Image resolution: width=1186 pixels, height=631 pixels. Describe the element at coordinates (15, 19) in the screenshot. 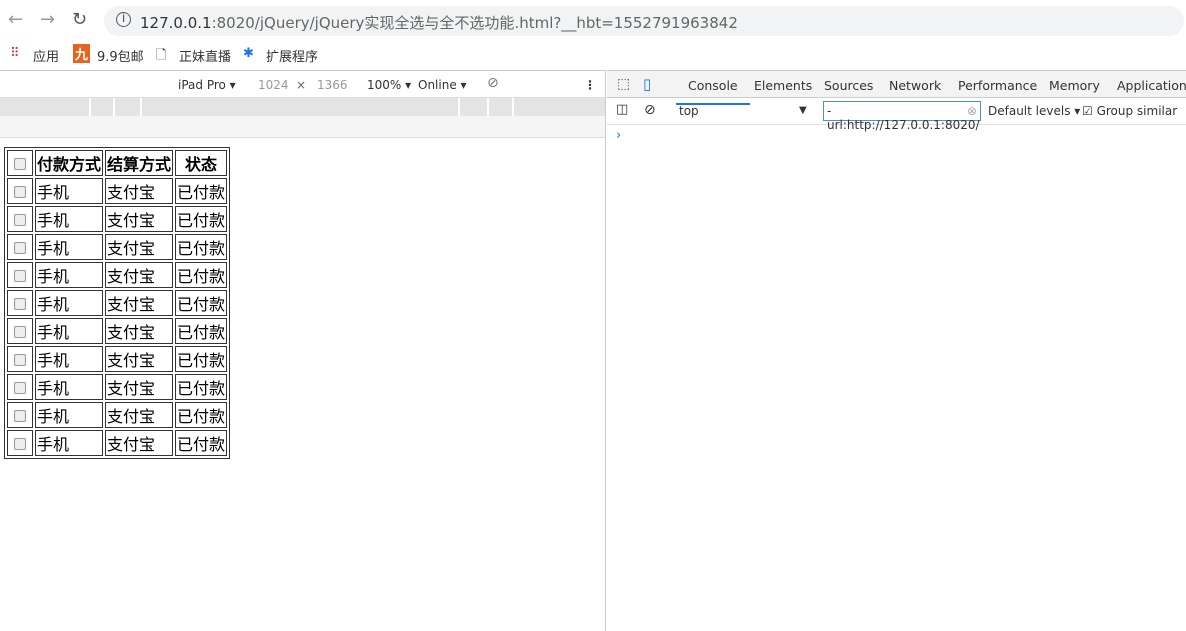

I see `back-icon: ←` at that location.